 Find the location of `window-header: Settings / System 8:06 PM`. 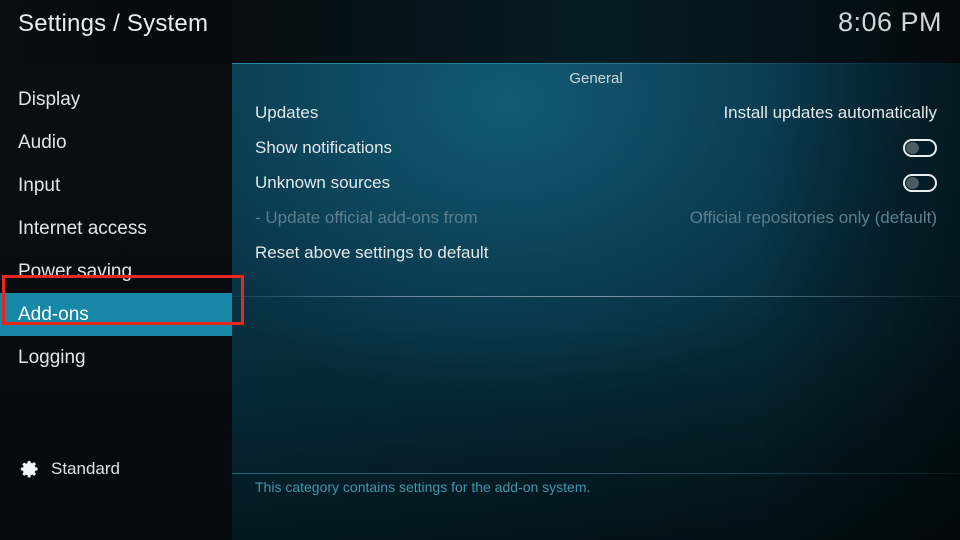

window-header: Settings / System 8:06 PM is located at coordinates (480, 32).